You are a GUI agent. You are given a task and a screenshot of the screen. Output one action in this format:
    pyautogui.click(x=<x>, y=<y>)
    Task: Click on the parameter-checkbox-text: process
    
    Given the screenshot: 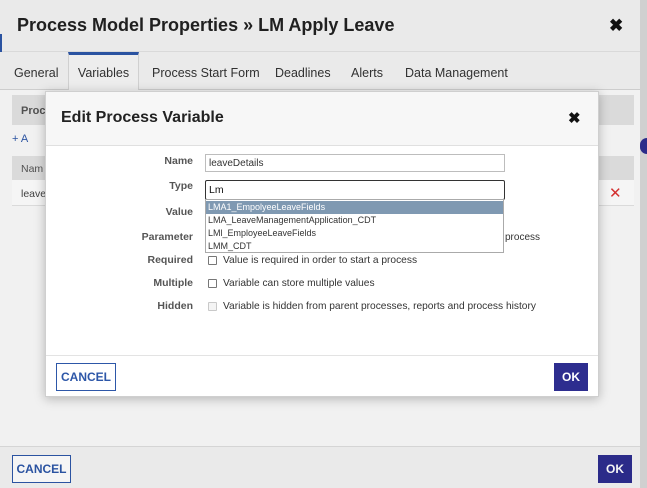 What is the action you would take?
    pyautogui.click(x=523, y=237)
    